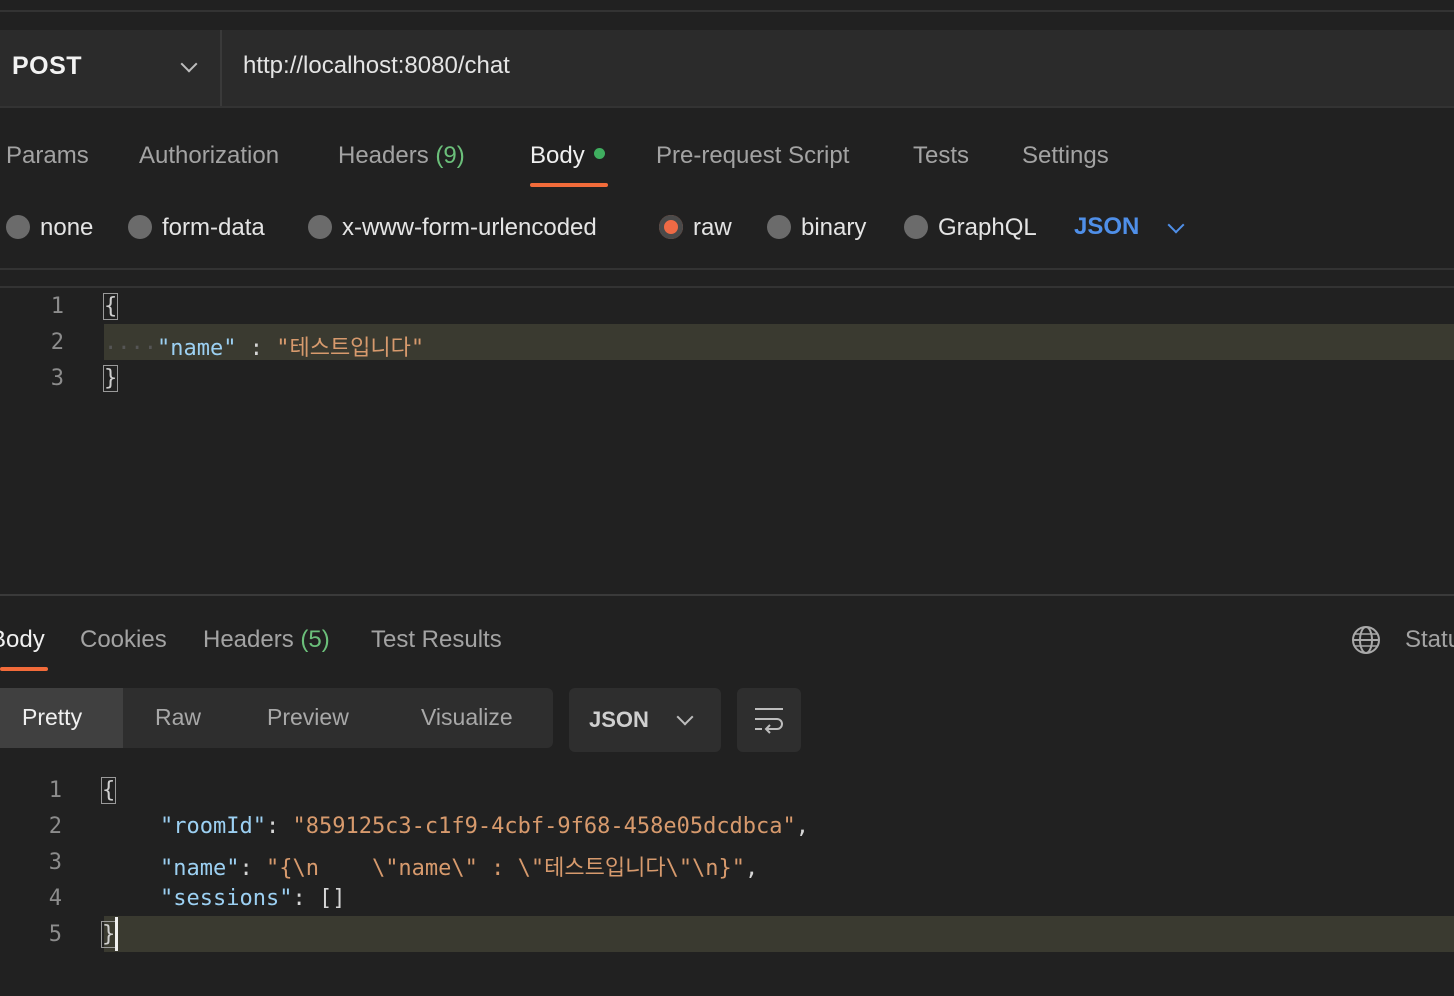 The width and height of the screenshot is (1454, 996). I want to click on line-number: 5, so click(55, 934).